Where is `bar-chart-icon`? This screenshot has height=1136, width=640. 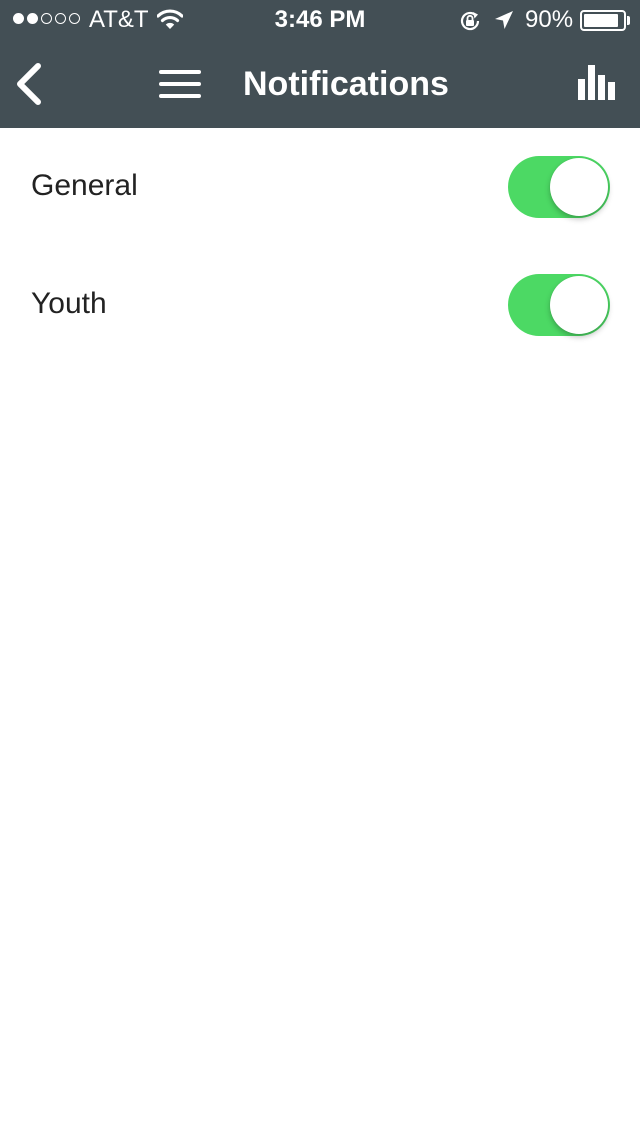 bar-chart-icon is located at coordinates (596, 82).